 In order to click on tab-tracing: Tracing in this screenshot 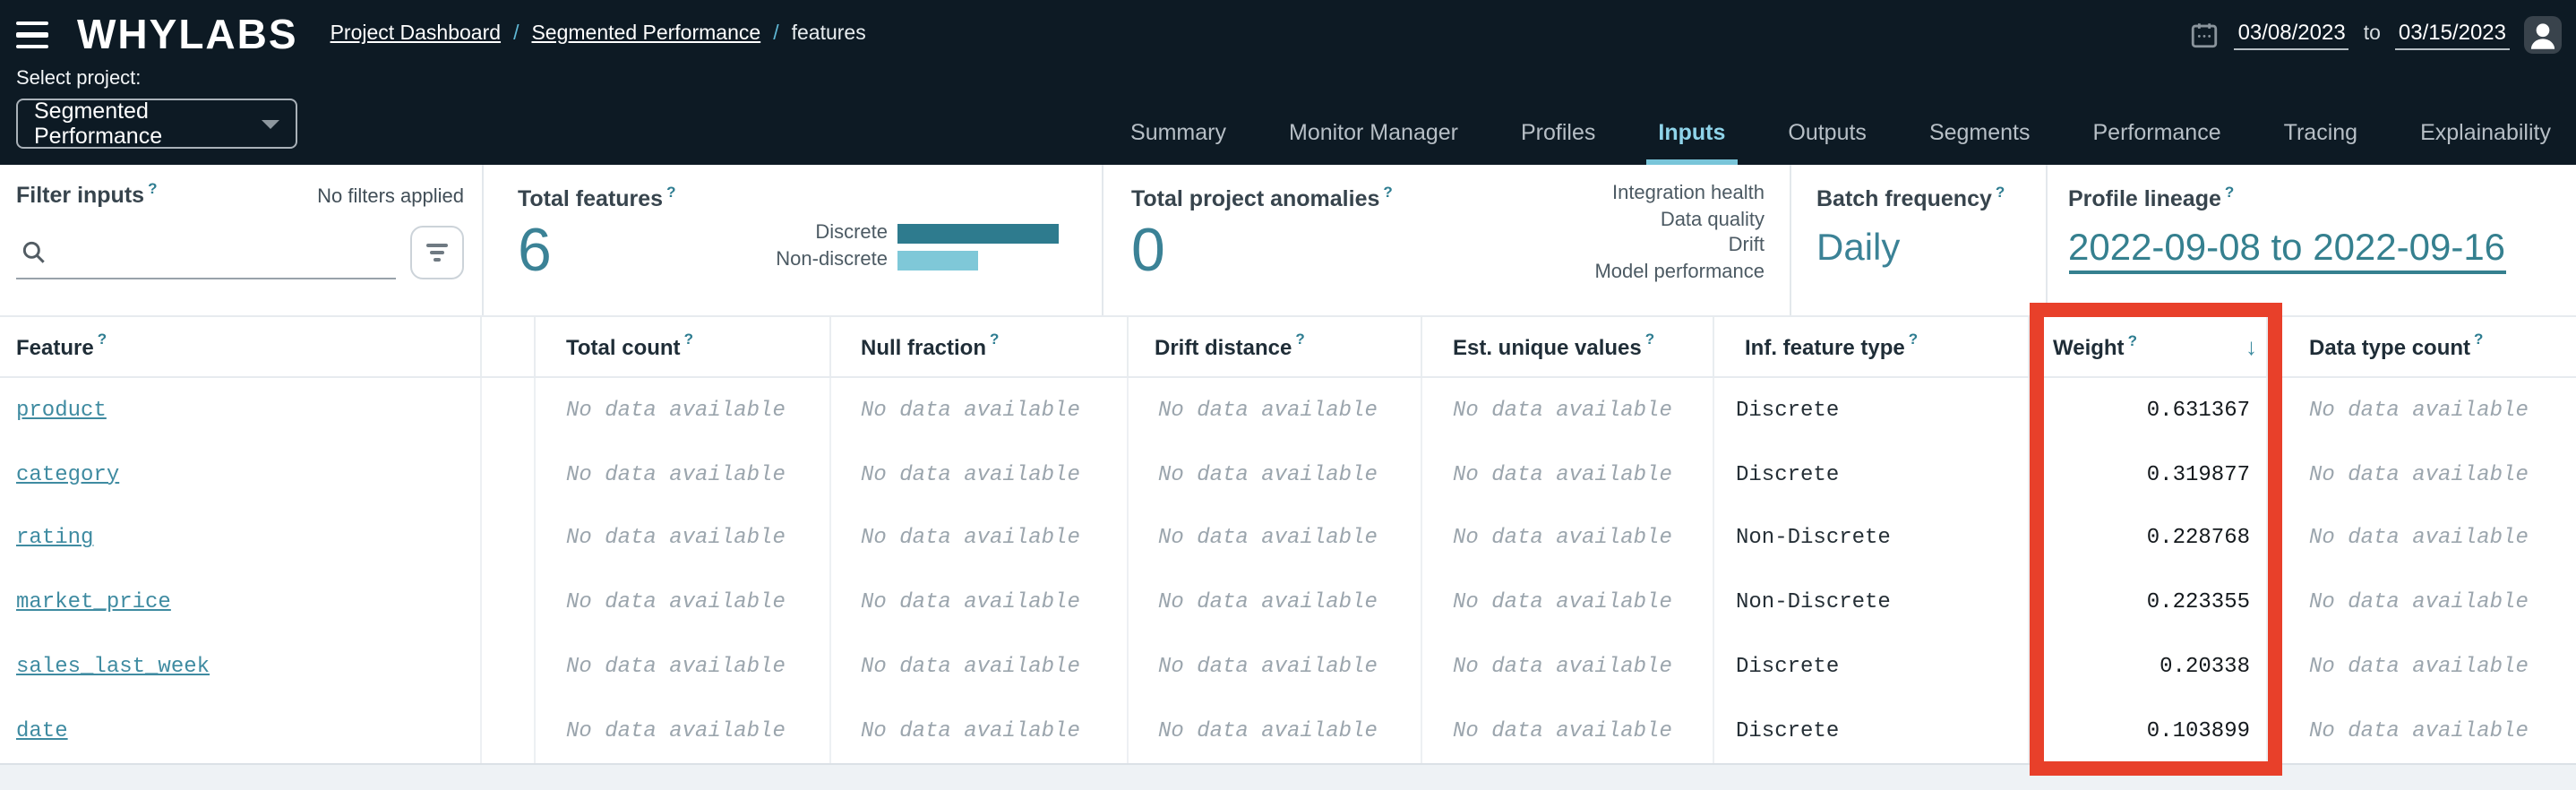, I will do `click(2320, 132)`.